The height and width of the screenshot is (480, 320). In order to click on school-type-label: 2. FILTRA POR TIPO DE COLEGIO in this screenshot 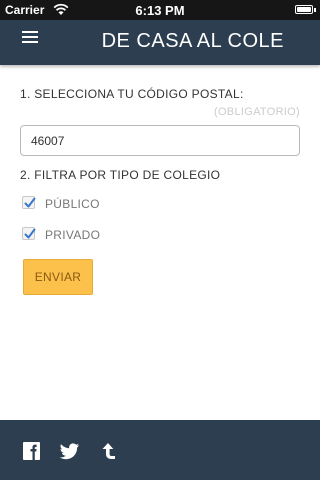, I will do `click(120, 175)`.